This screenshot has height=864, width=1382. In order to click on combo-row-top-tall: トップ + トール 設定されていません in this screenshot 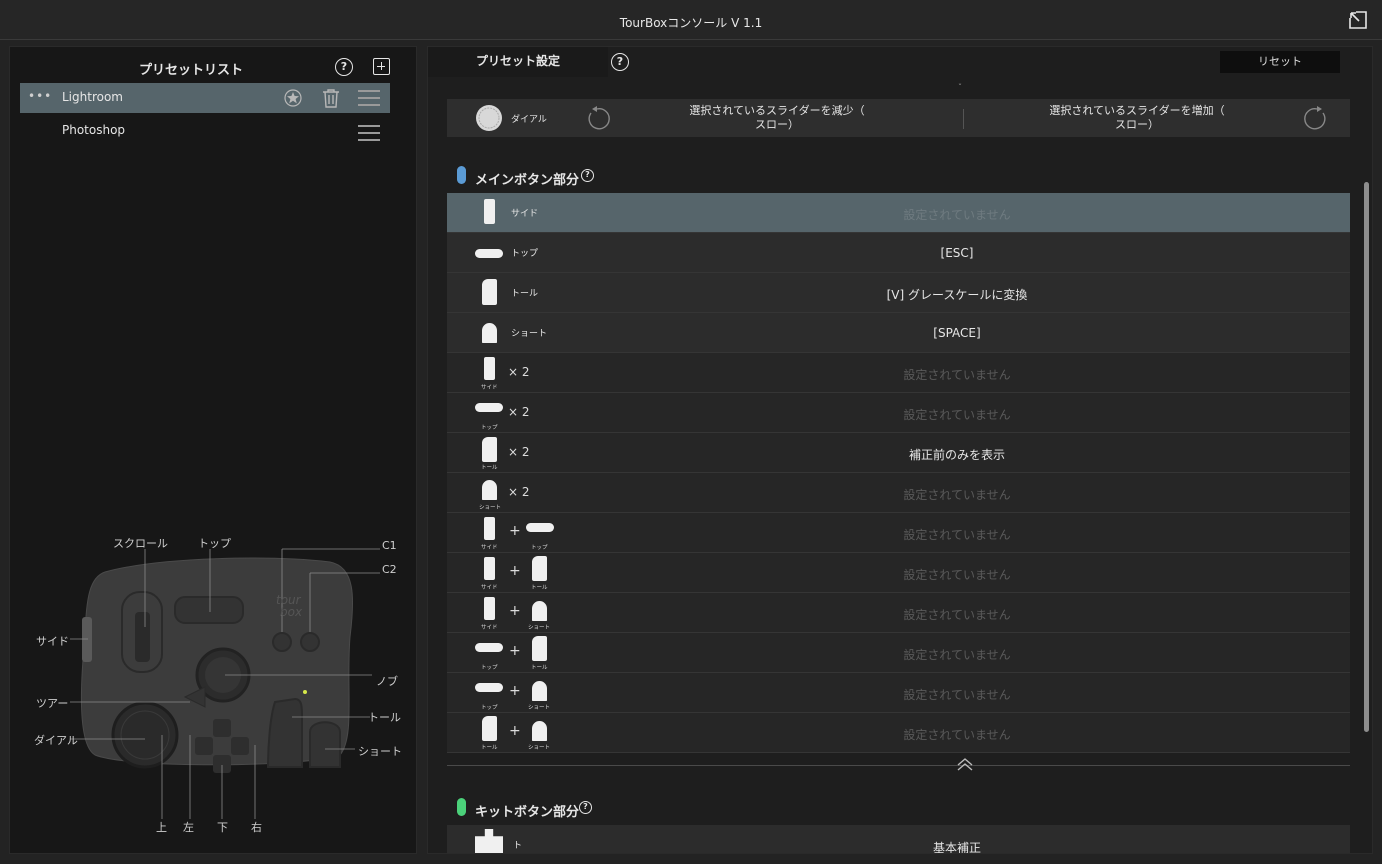, I will do `click(898, 653)`.